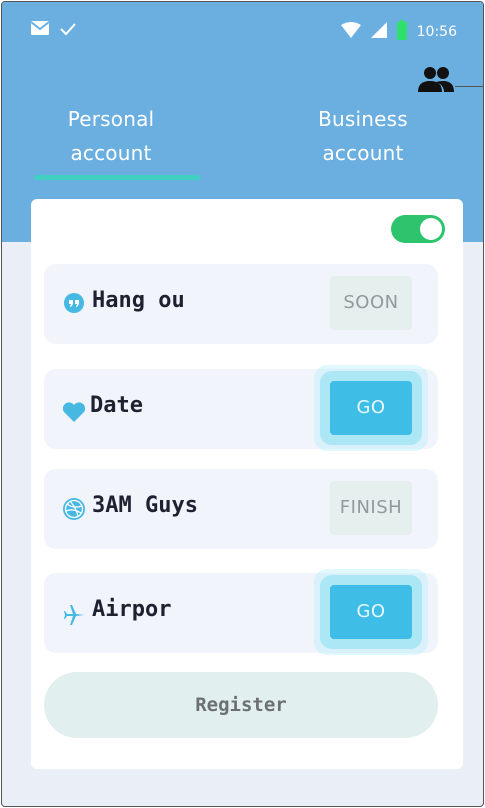 This screenshot has height=808, width=485. What do you see at coordinates (74, 509) in the screenshot?
I see `dribbble-icon` at bounding box center [74, 509].